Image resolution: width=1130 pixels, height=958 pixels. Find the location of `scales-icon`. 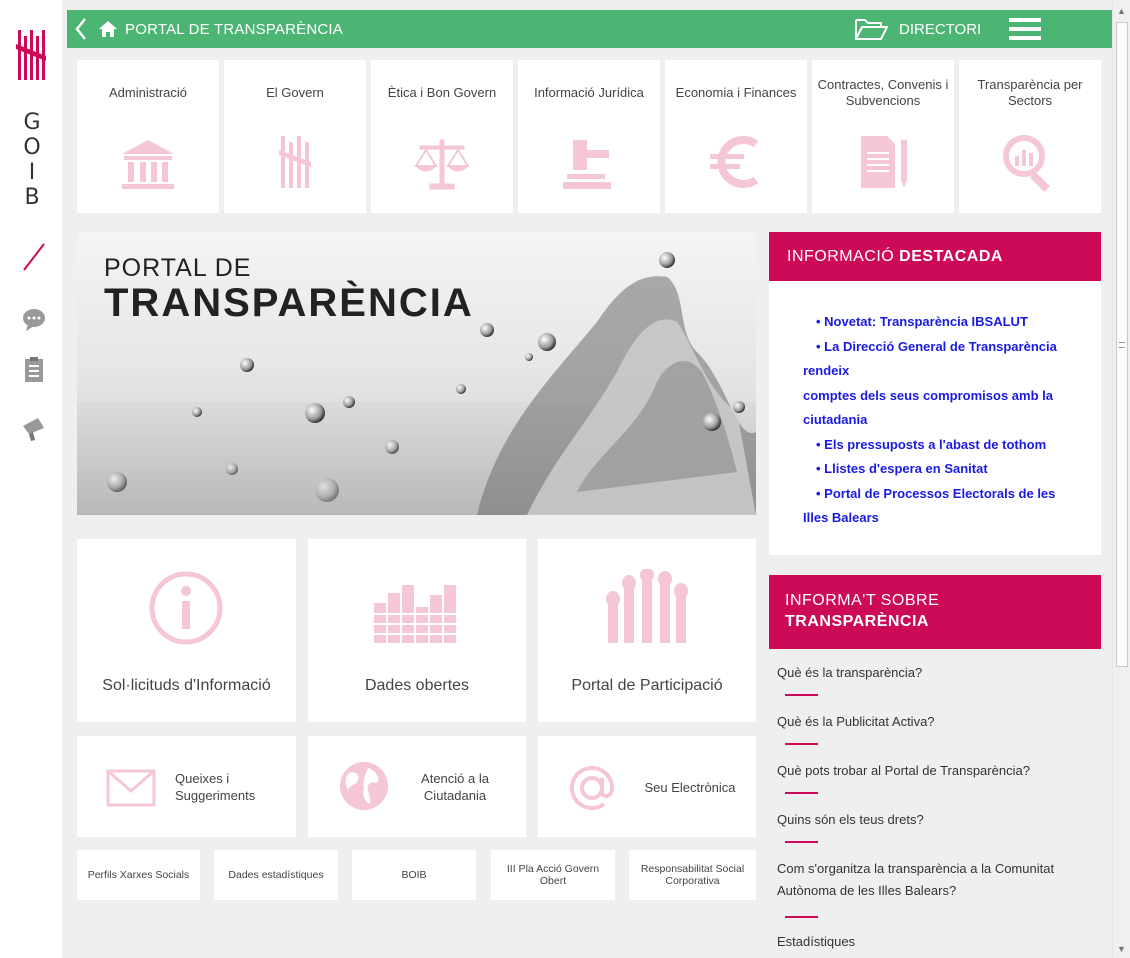

scales-icon is located at coordinates (442, 164).